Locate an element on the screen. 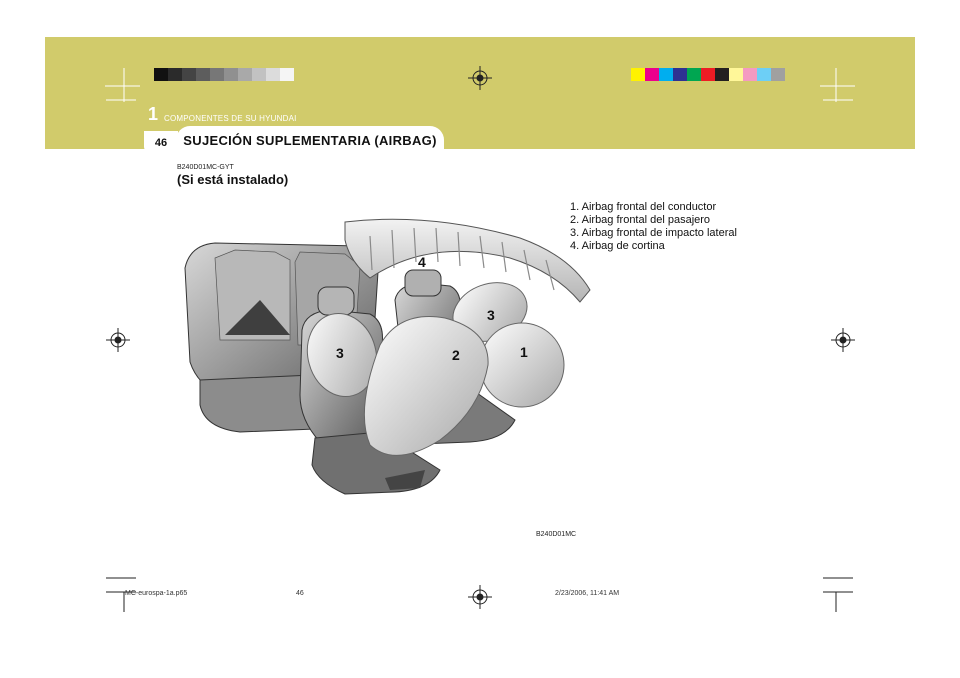  callout-1: 1 is located at coordinates (524, 352).